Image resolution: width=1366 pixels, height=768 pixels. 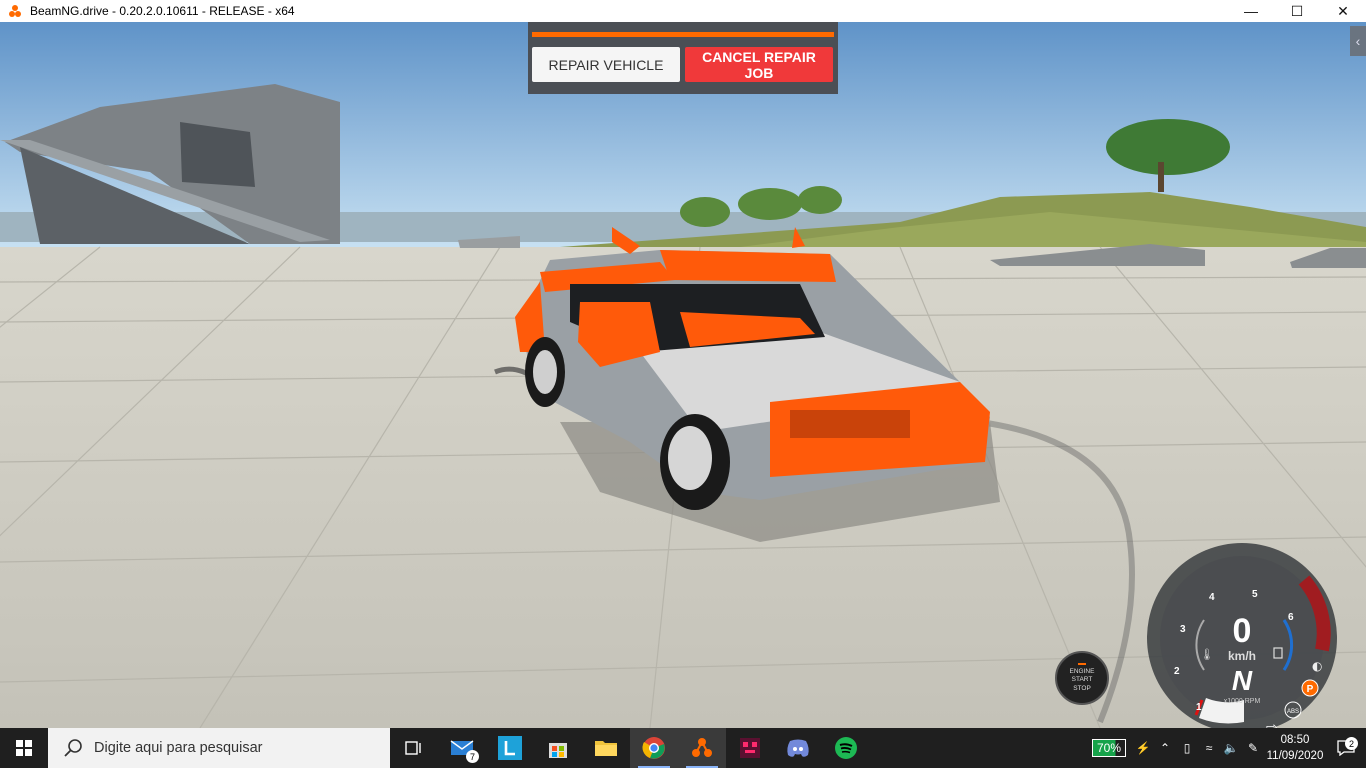 I want to click on chrome-icon, so click(x=653, y=748).